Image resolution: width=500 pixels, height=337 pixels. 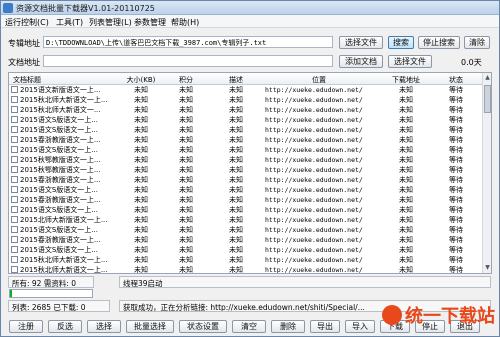 What do you see at coordinates (8, 8) in the screenshot?
I see `app-icon` at bounding box center [8, 8].